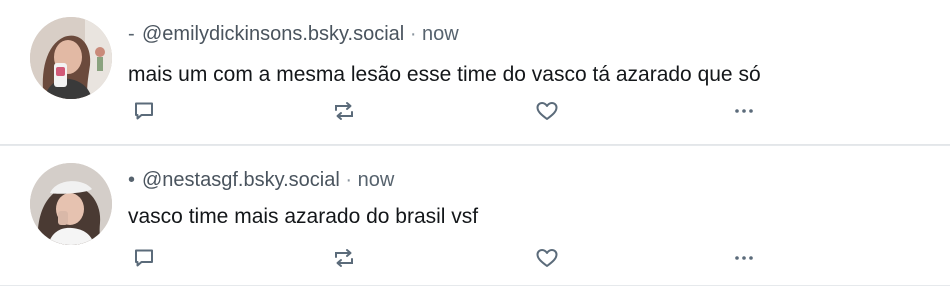 Image resolution: width=950 pixels, height=286 pixels. I want to click on post-meta: • @nestasgf.bsky.social · now, so click(261, 180).